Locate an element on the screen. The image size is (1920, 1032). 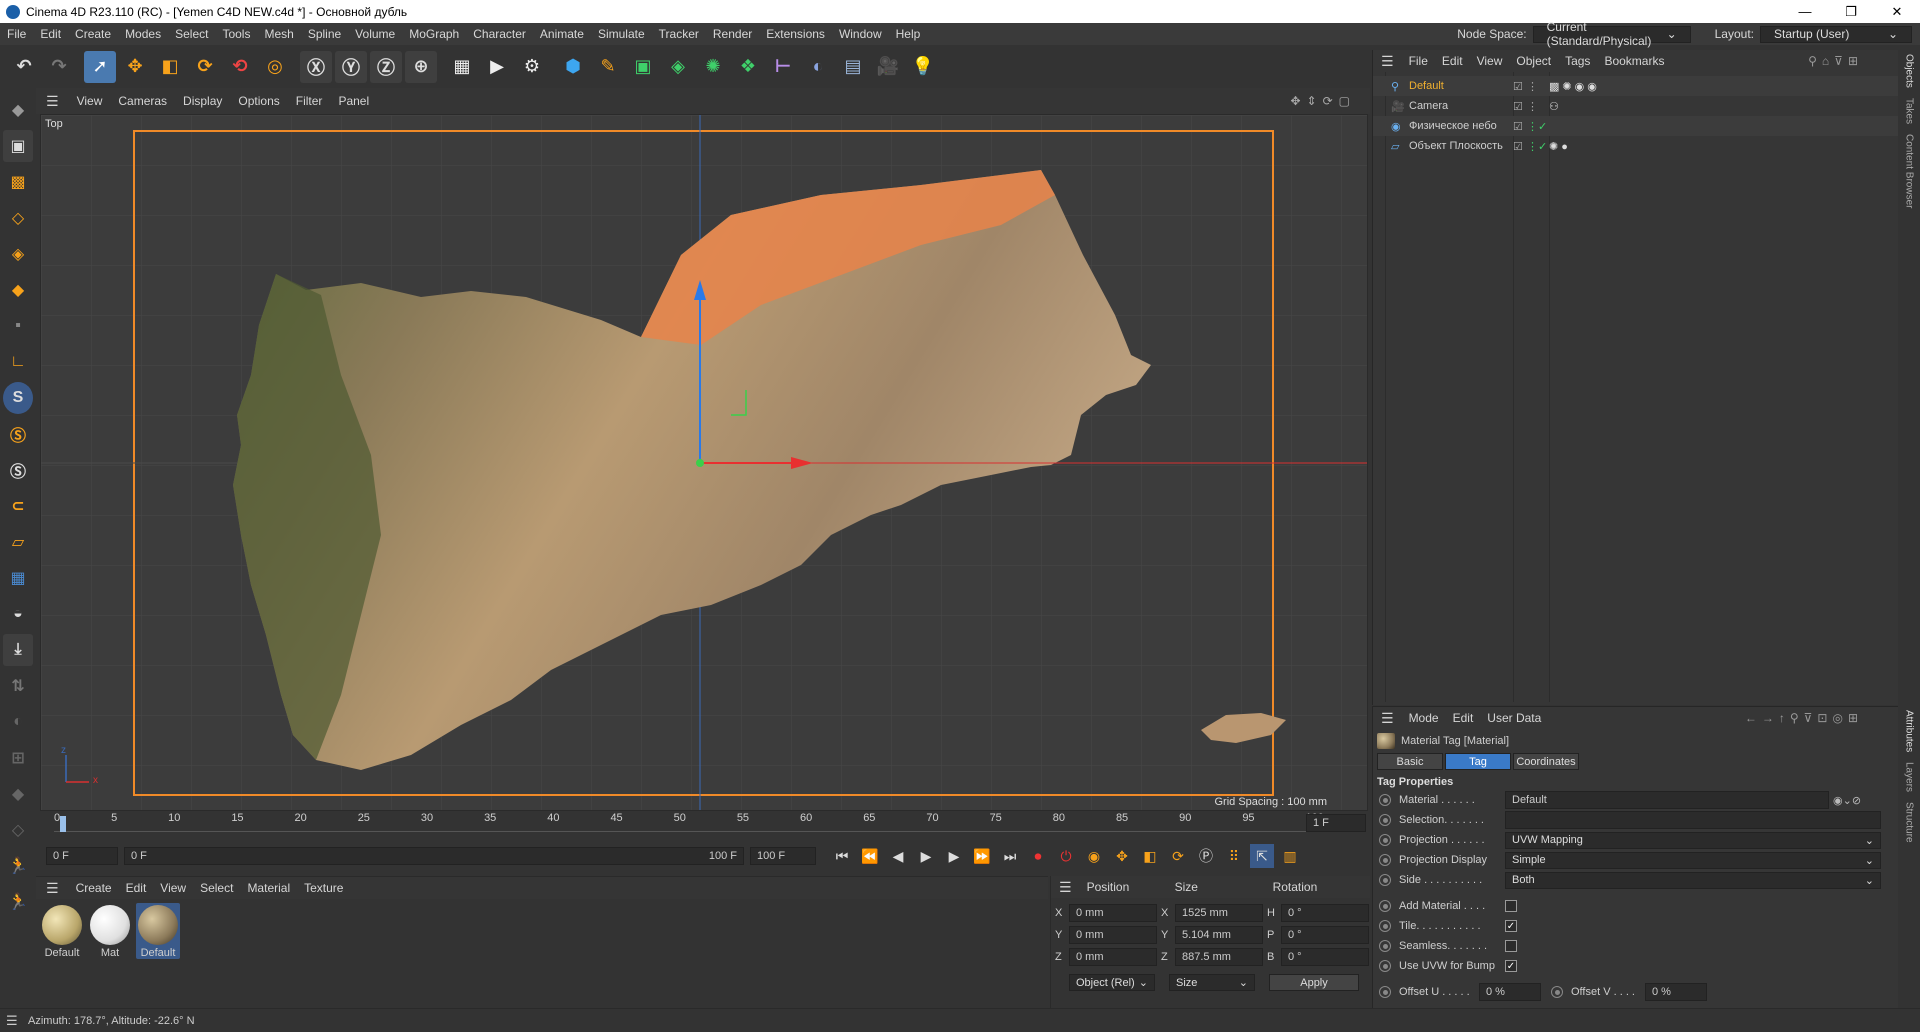
axis-mode-icon: ∟ is located at coordinates (18, 362).